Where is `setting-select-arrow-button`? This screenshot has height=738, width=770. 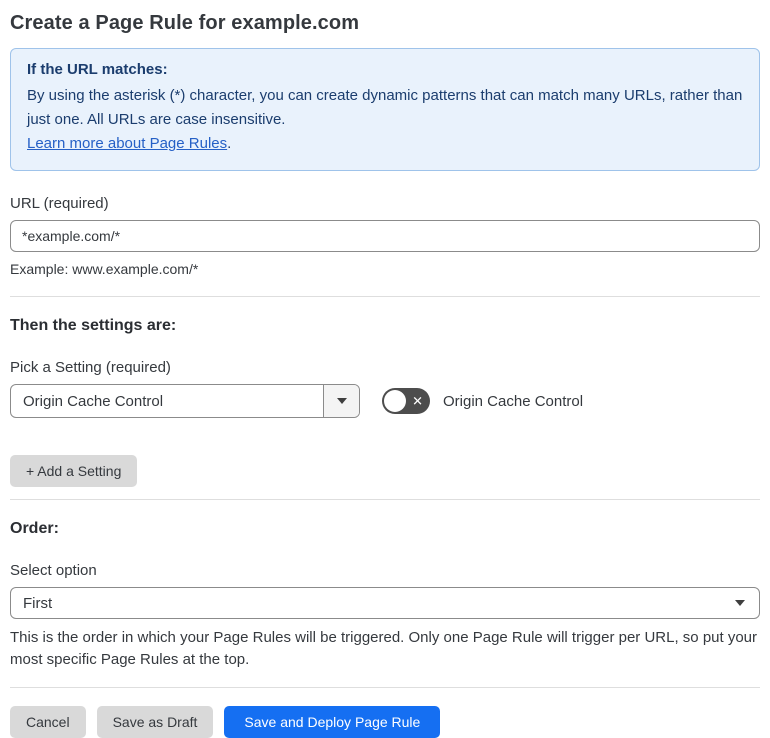 setting-select-arrow-button is located at coordinates (341, 401).